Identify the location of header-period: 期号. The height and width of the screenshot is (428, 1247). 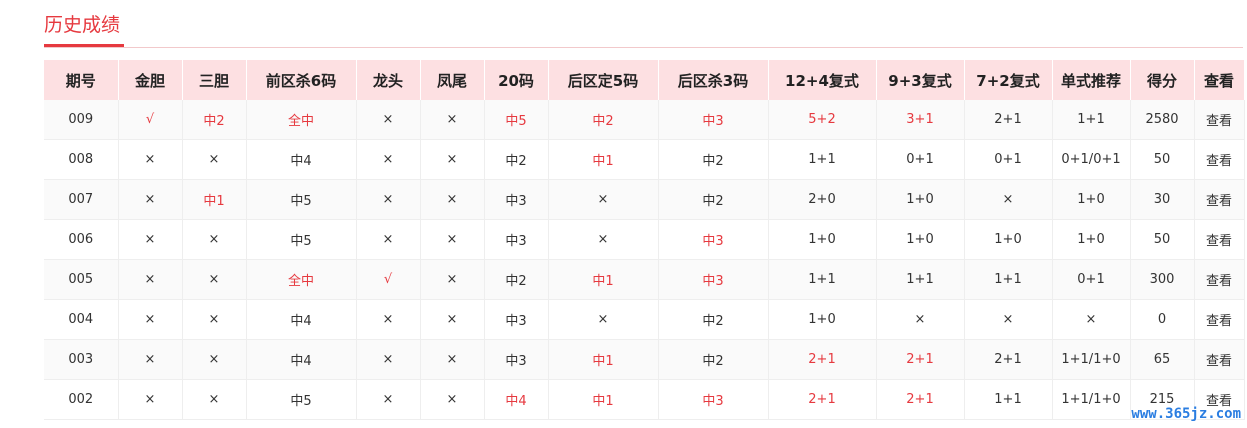
(81, 80).